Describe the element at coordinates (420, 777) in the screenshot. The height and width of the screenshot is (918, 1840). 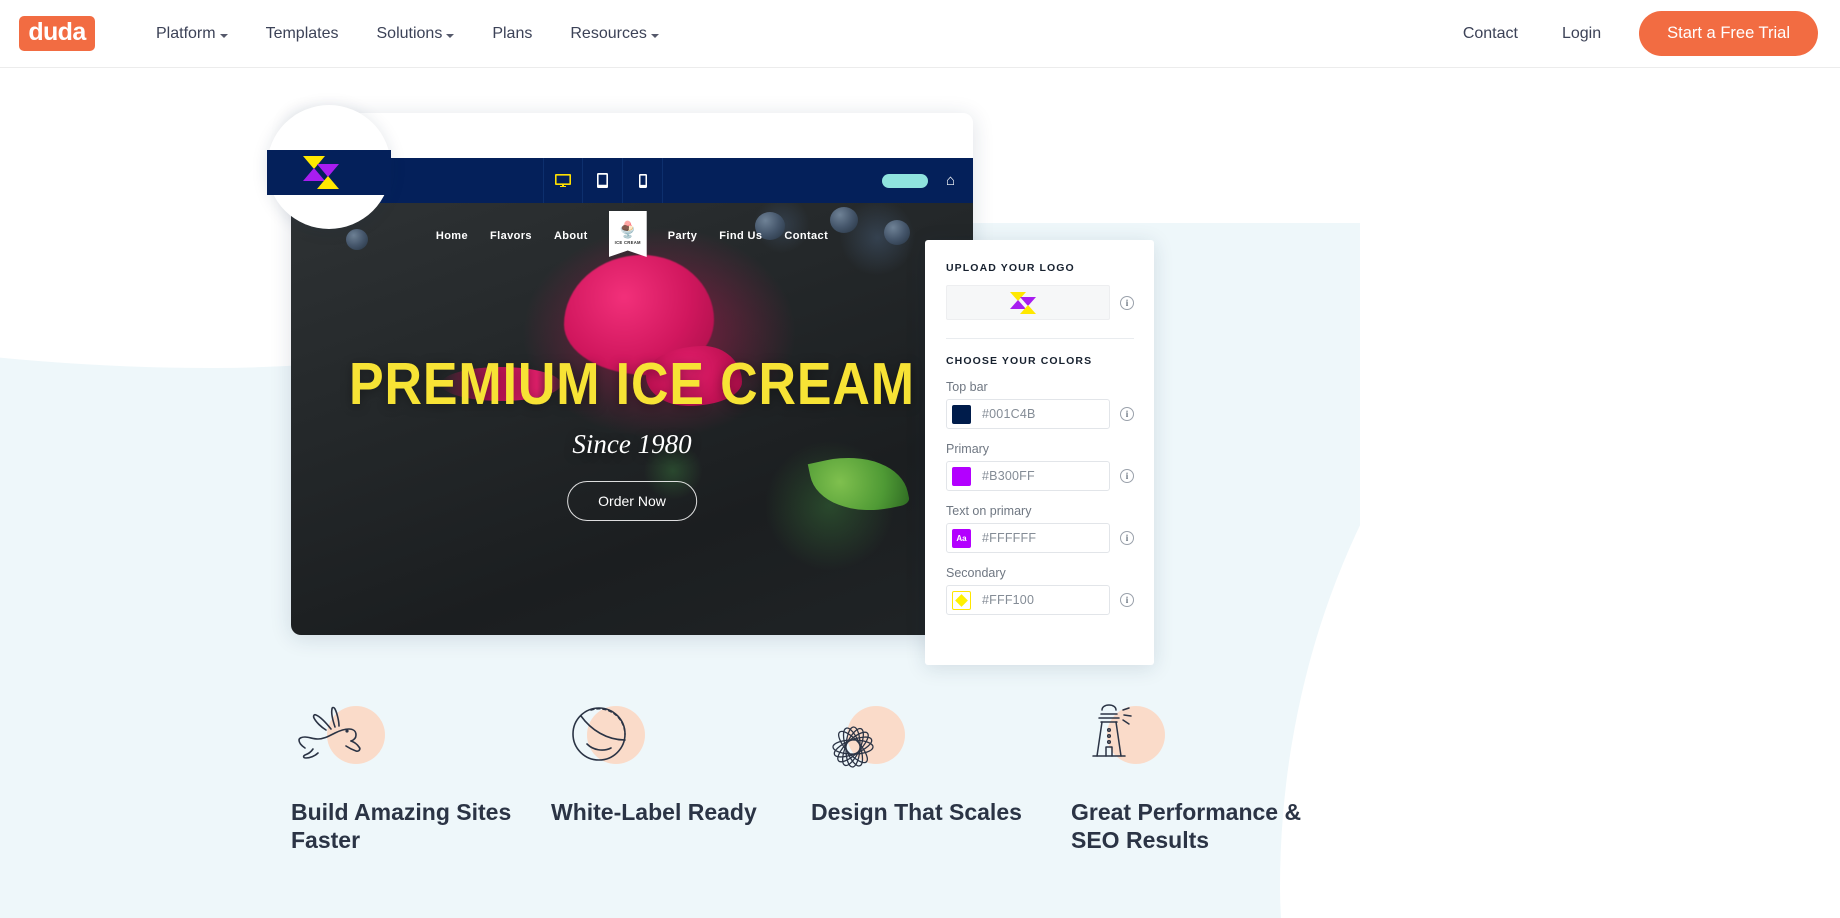
I see `feature-item-build-faster: Build Amazing Sites Faster` at that location.